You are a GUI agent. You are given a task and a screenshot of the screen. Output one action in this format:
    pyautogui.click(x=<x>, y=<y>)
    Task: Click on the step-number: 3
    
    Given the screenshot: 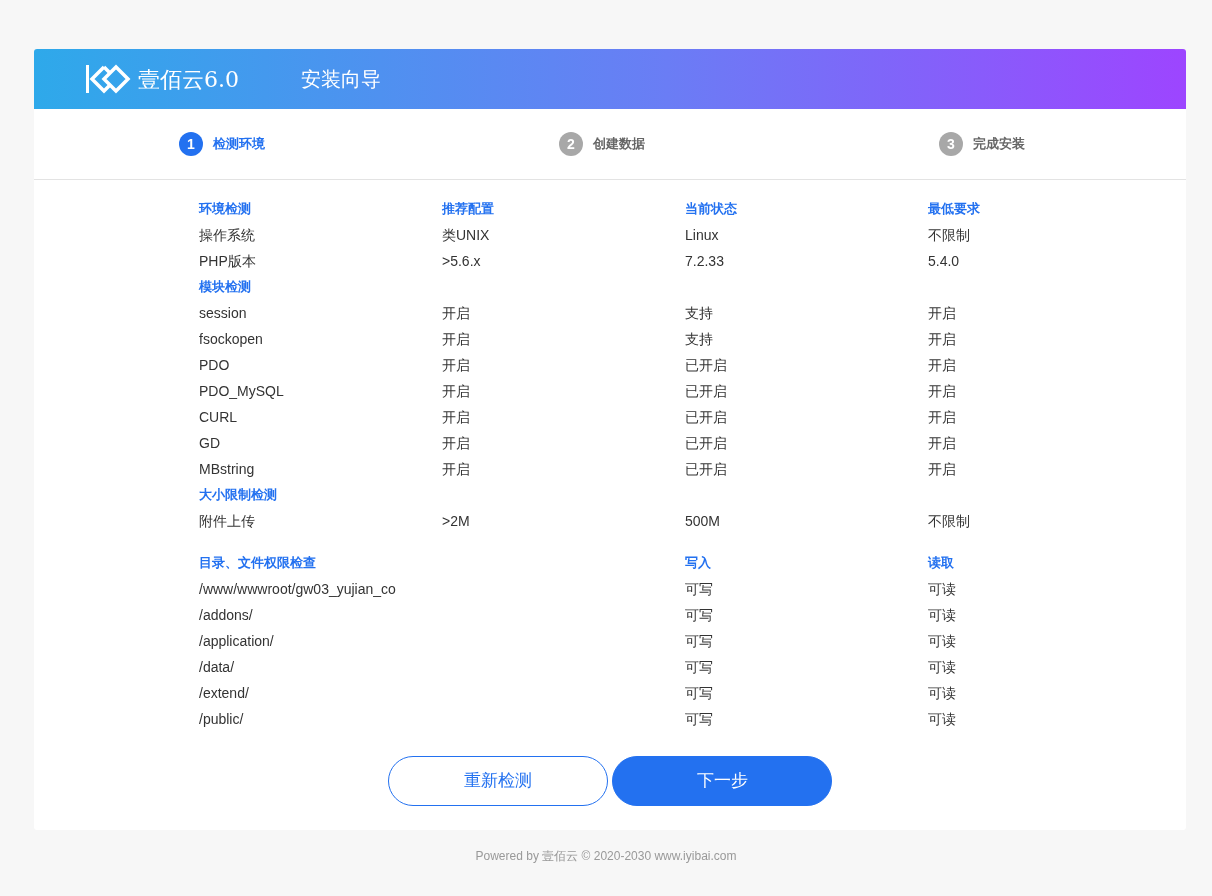 What is the action you would take?
    pyautogui.click(x=951, y=144)
    